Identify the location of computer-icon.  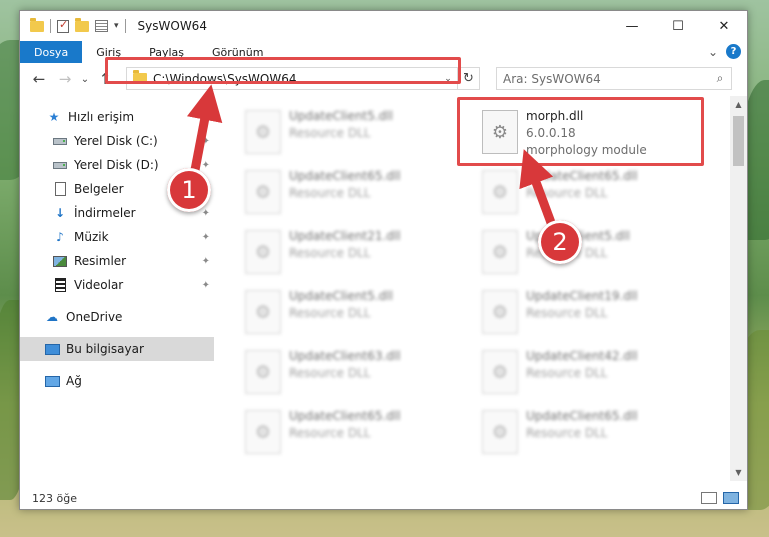
(52, 349).